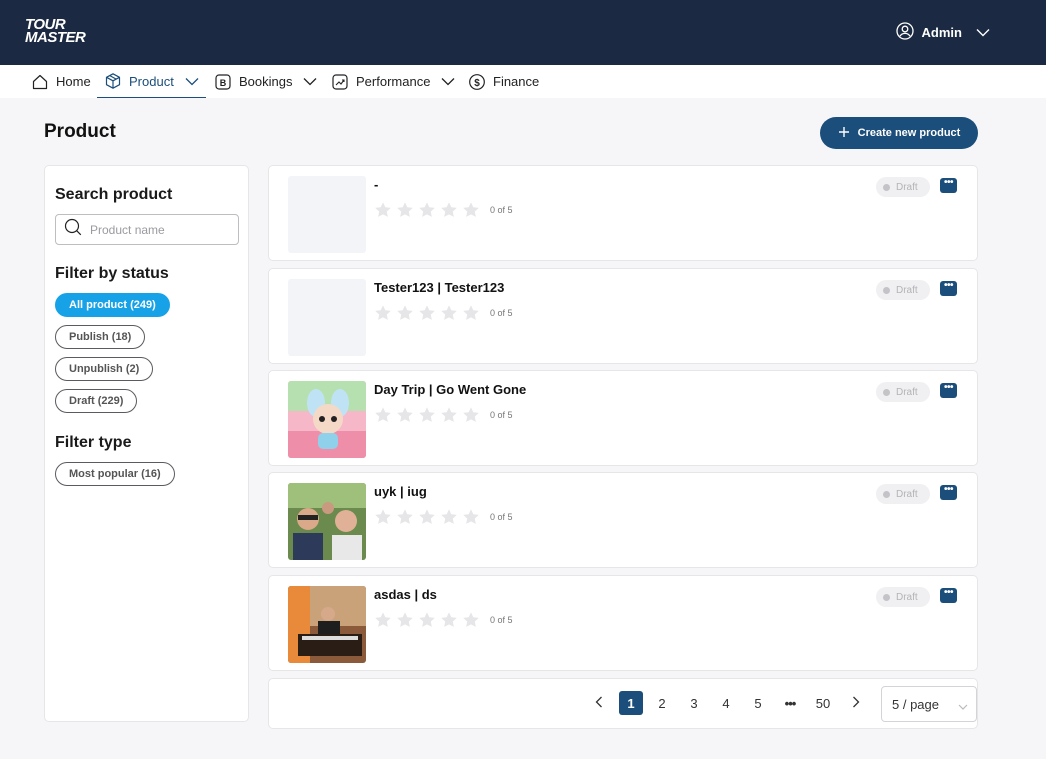  What do you see at coordinates (96, 401) in the screenshot?
I see `filter-draft: Draft (229)` at bounding box center [96, 401].